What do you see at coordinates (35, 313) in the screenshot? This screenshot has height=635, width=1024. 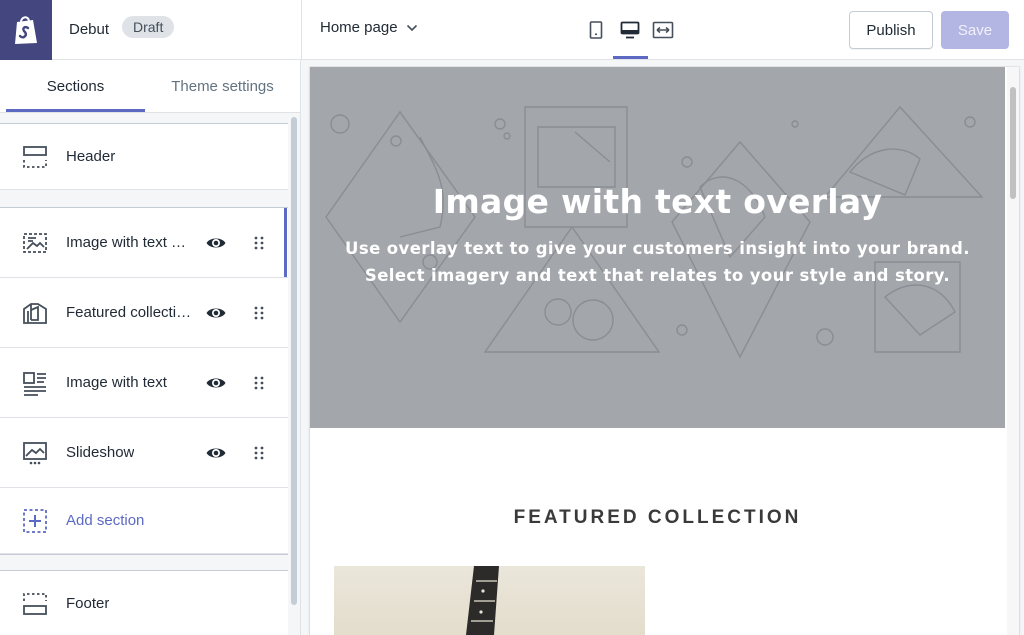 I see `collection-icon` at bounding box center [35, 313].